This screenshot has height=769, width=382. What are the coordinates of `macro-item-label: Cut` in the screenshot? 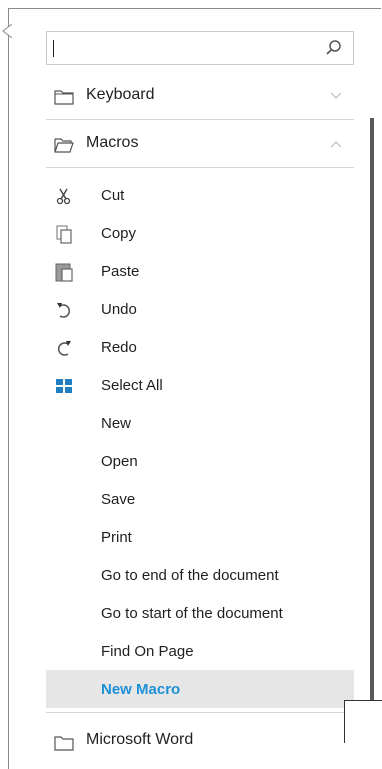 It's located at (113, 195).